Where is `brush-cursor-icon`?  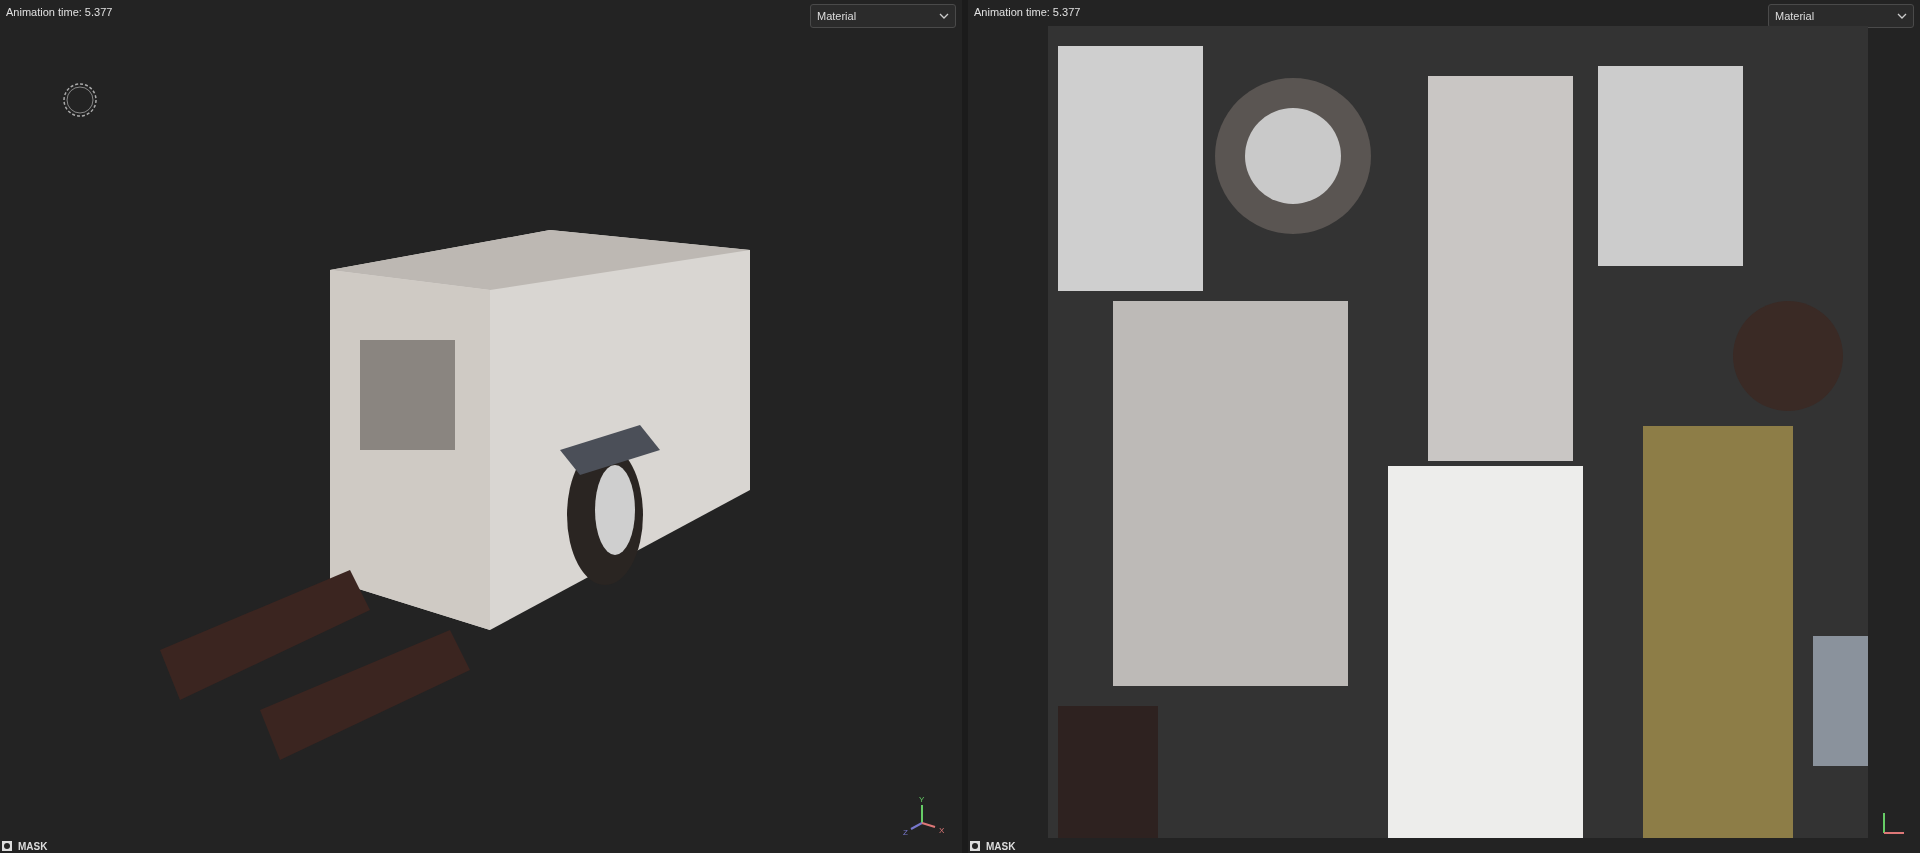 brush-cursor-icon is located at coordinates (80, 100).